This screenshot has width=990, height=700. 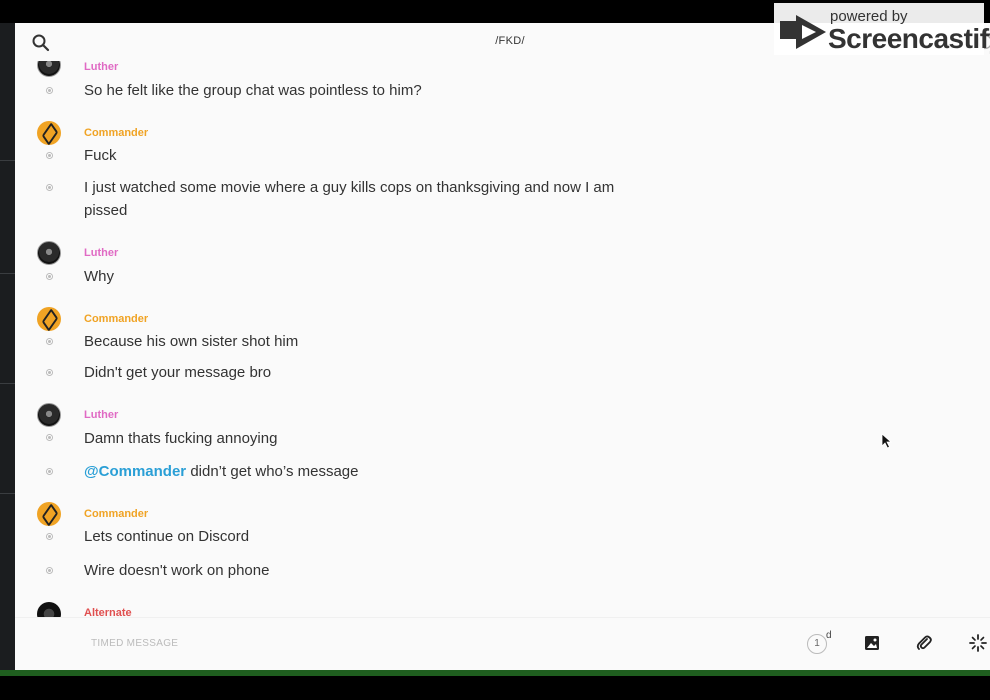 What do you see at coordinates (7, 346) in the screenshot?
I see `left-sidebar-edge` at bounding box center [7, 346].